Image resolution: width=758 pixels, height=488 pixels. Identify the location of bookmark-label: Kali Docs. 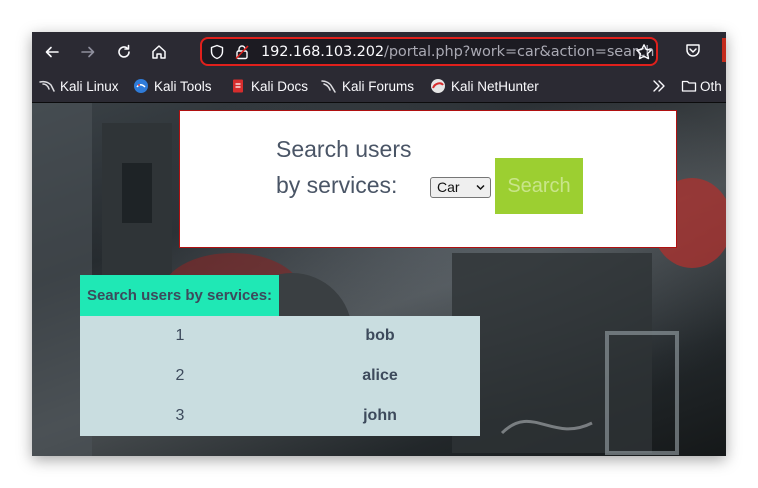
(280, 86).